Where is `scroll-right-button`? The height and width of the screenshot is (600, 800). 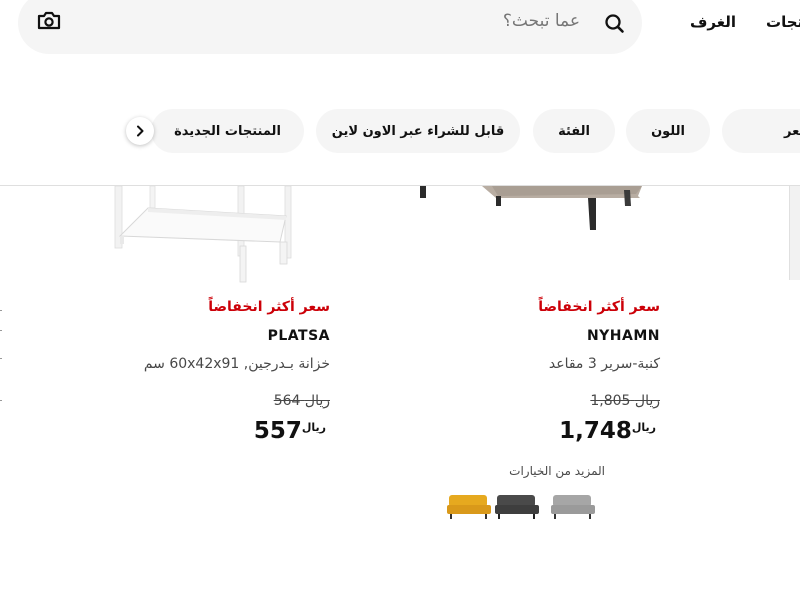
scroll-right-button is located at coordinates (140, 131).